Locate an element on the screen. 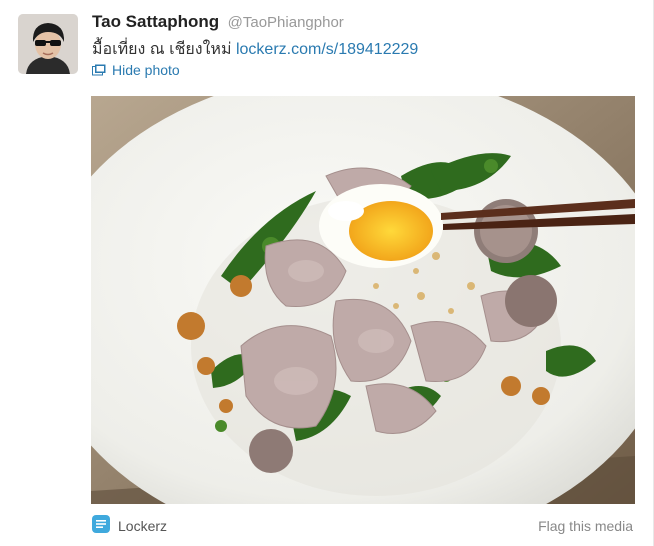  user-handle: @TaoPhiangphor is located at coordinates (286, 22).